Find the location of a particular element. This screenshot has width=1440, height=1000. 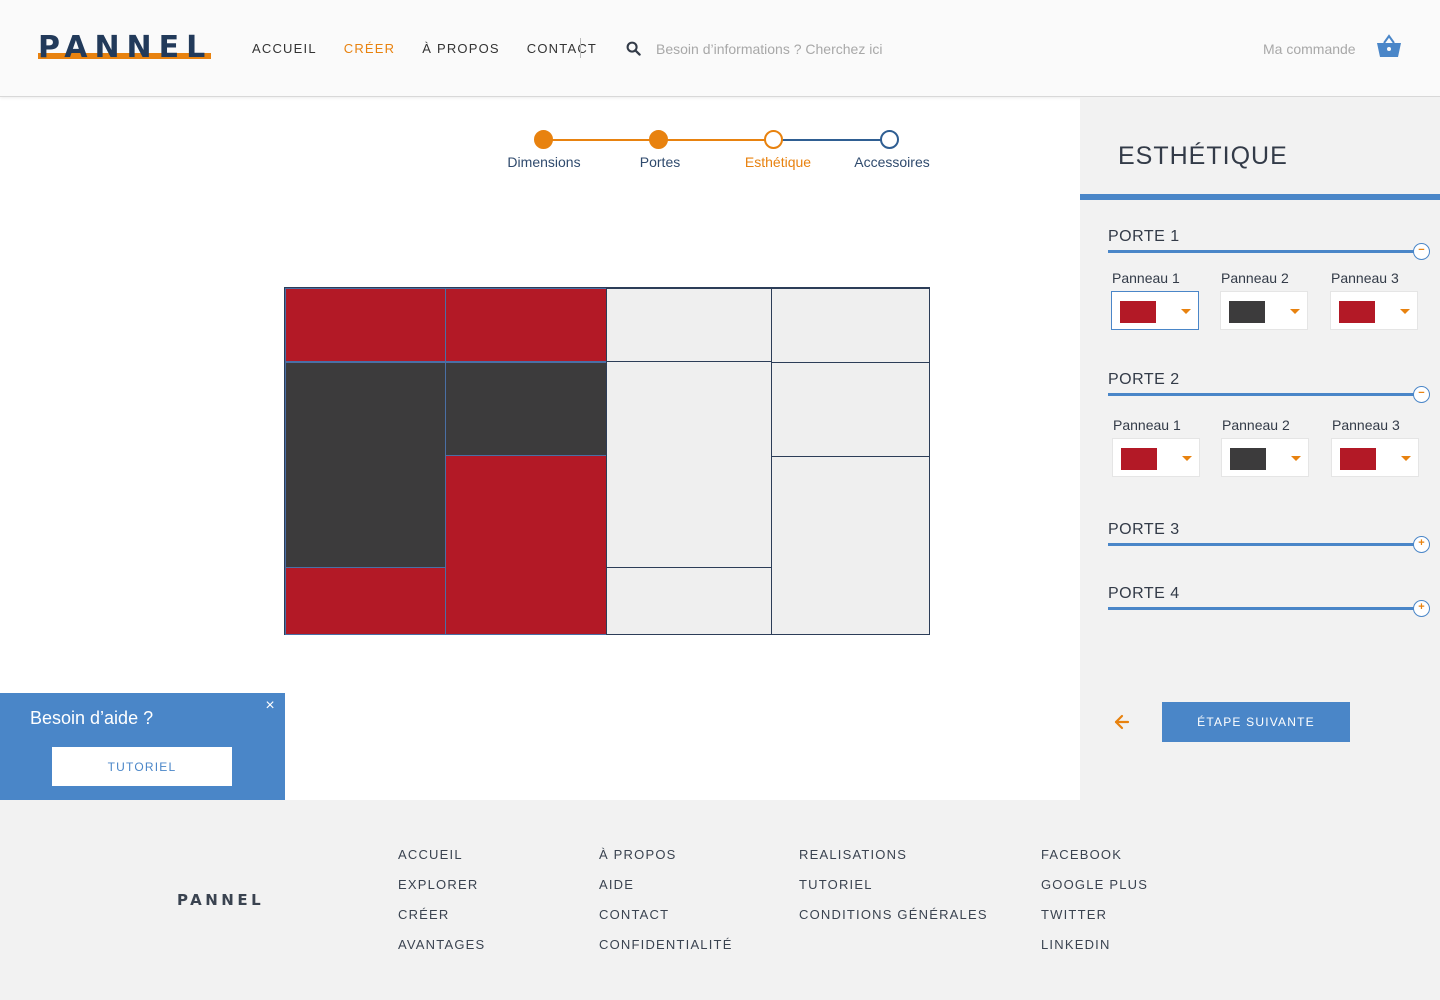

step-dot-dimensions is located at coordinates (543, 139).